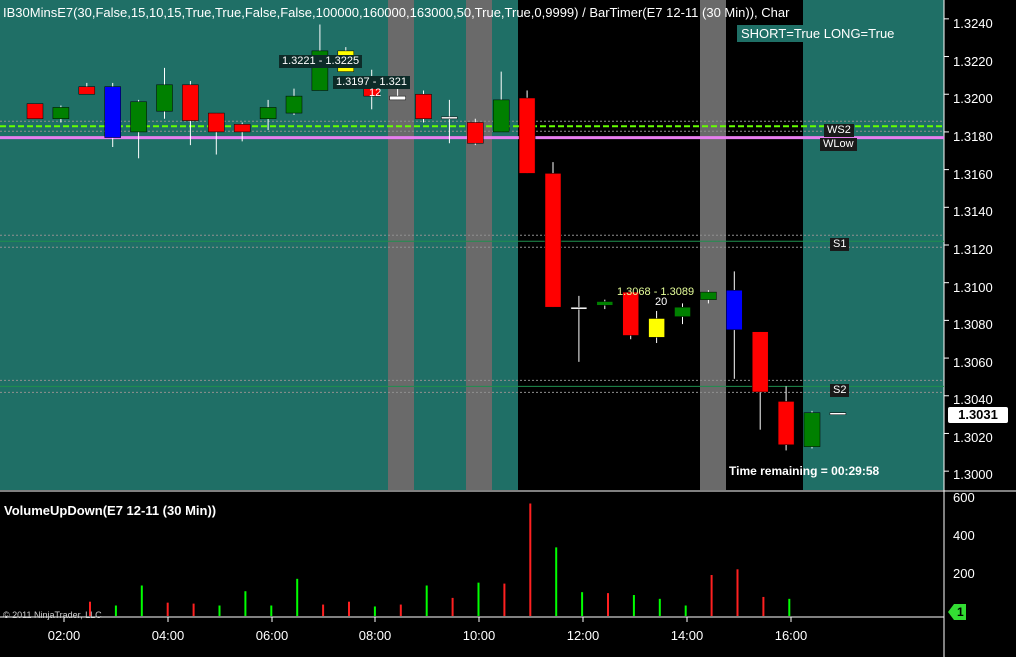 The image size is (1016, 657). What do you see at coordinates (973, 324) in the screenshot?
I see `price-tick: 1.3080` at bounding box center [973, 324].